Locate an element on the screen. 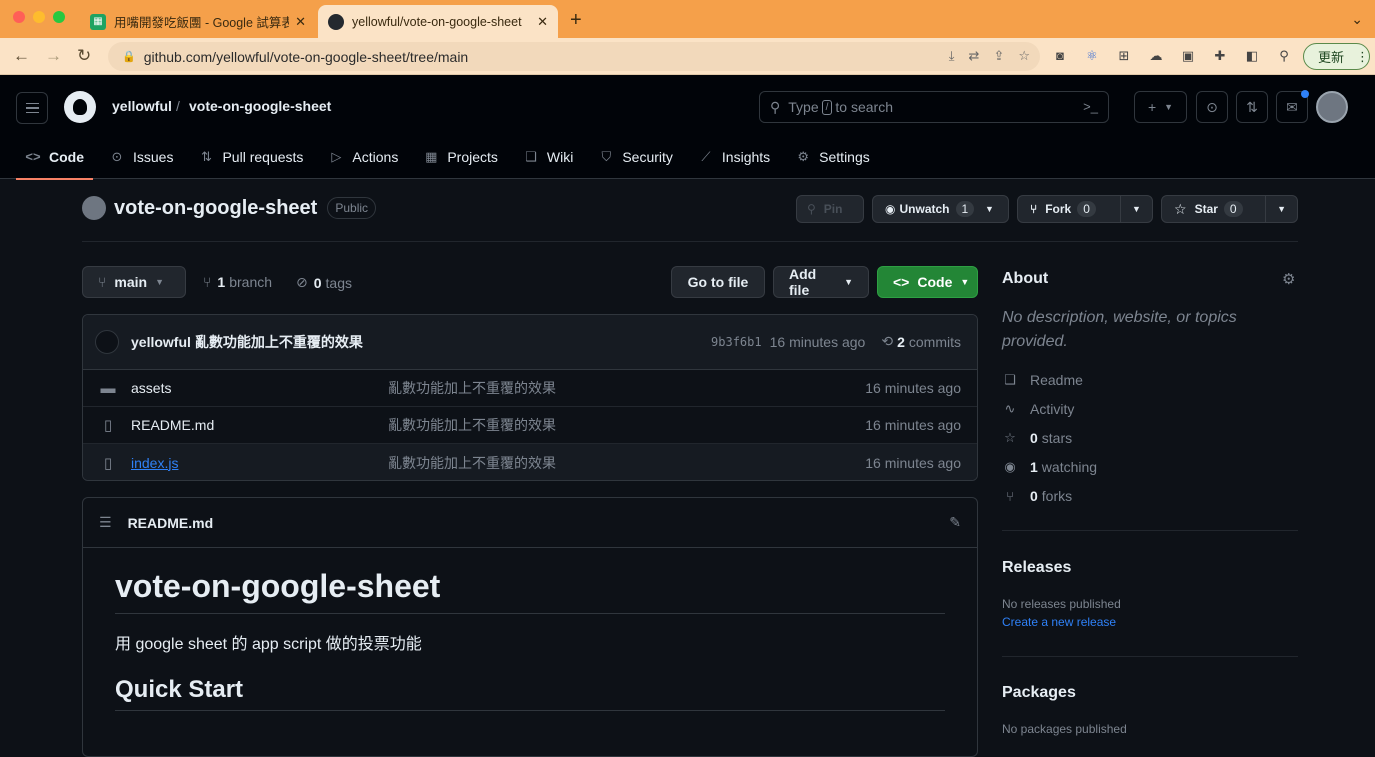 The width and height of the screenshot is (1375, 757). react-devtools-icon: ⚛ is located at coordinates (1092, 56).